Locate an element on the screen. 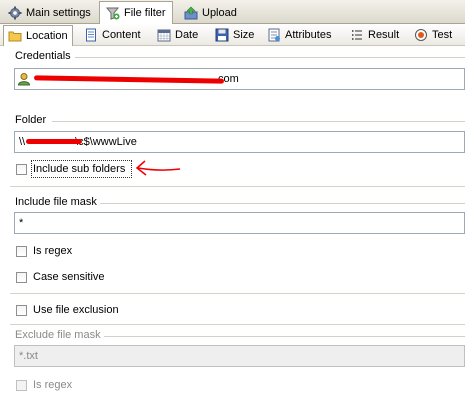 The height and width of the screenshot is (398, 465). subtab-attributes-label: Attributes is located at coordinates (308, 35).